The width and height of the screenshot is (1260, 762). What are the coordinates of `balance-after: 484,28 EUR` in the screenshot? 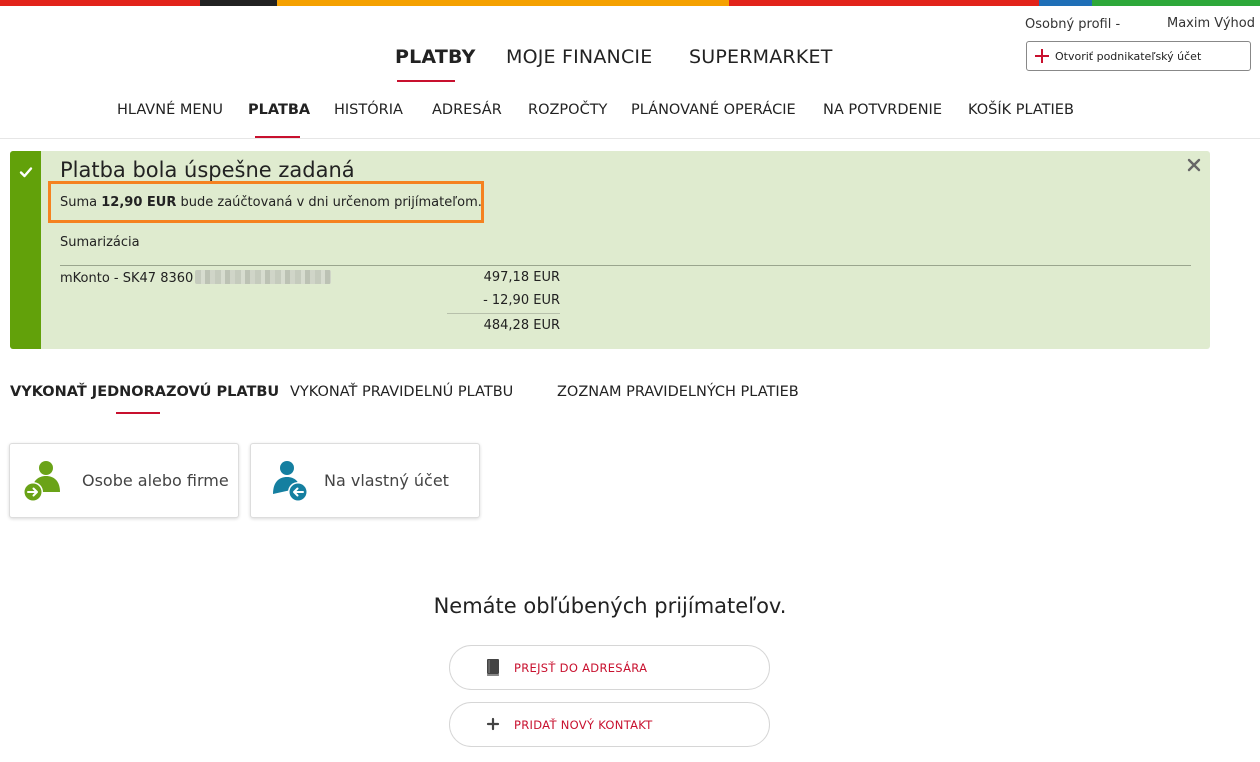 It's located at (521, 325).